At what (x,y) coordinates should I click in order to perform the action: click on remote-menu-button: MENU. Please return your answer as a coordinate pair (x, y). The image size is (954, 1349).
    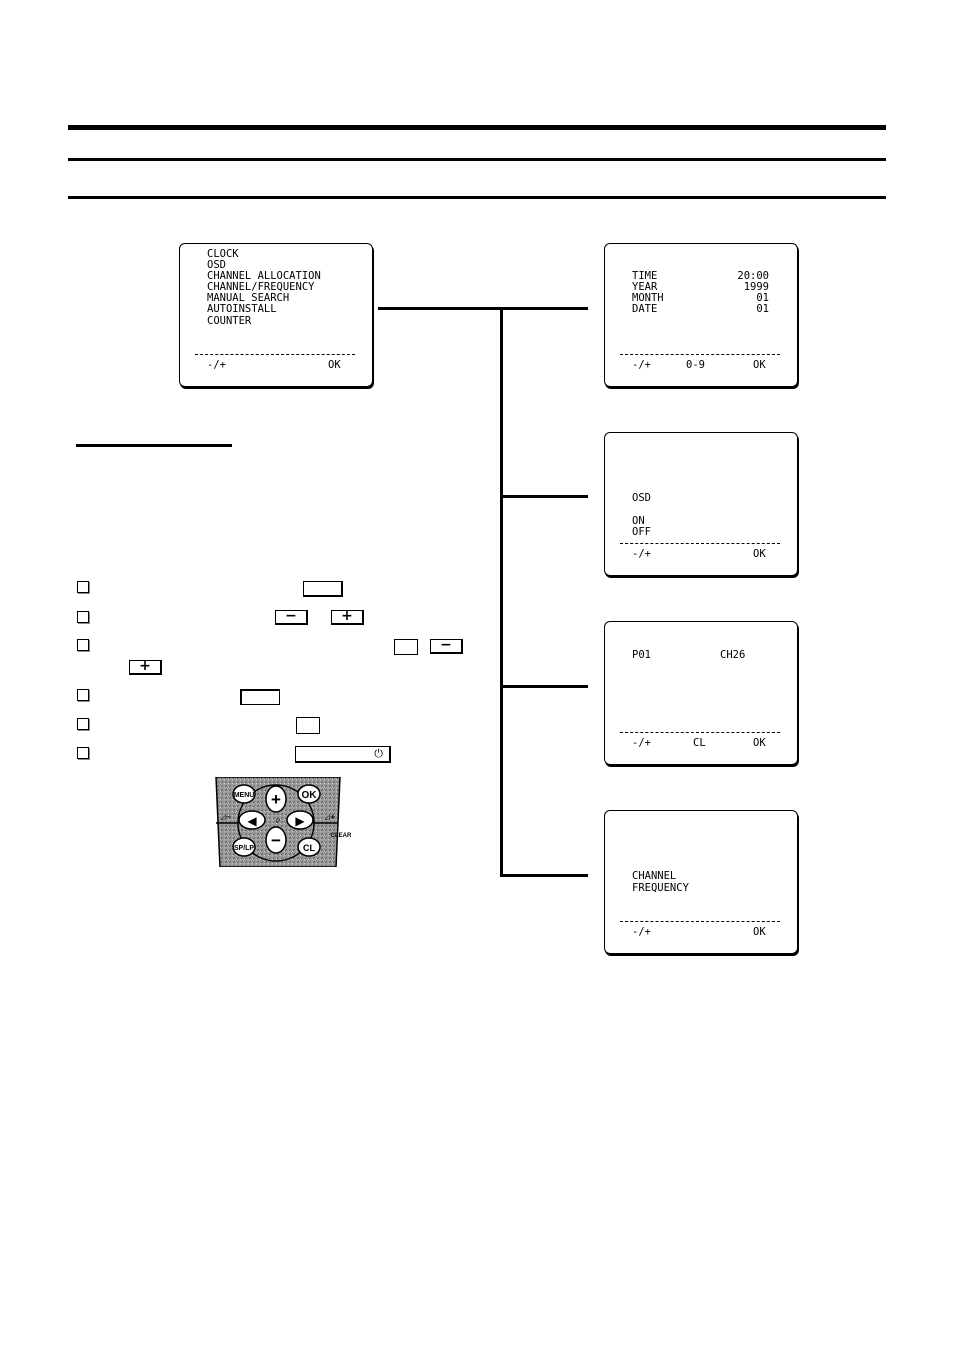
    Looking at the image, I should click on (244, 794).